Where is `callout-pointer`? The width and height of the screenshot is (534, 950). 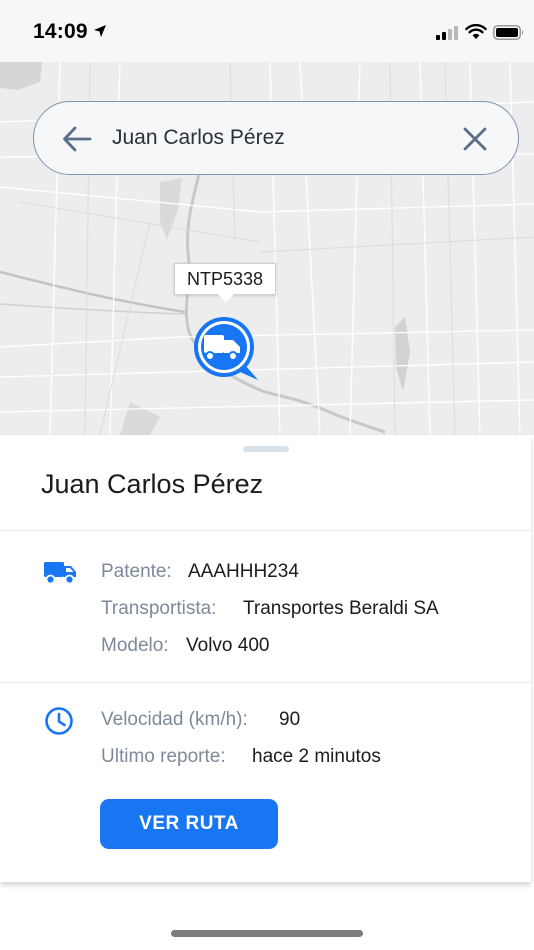 callout-pointer is located at coordinates (226, 298).